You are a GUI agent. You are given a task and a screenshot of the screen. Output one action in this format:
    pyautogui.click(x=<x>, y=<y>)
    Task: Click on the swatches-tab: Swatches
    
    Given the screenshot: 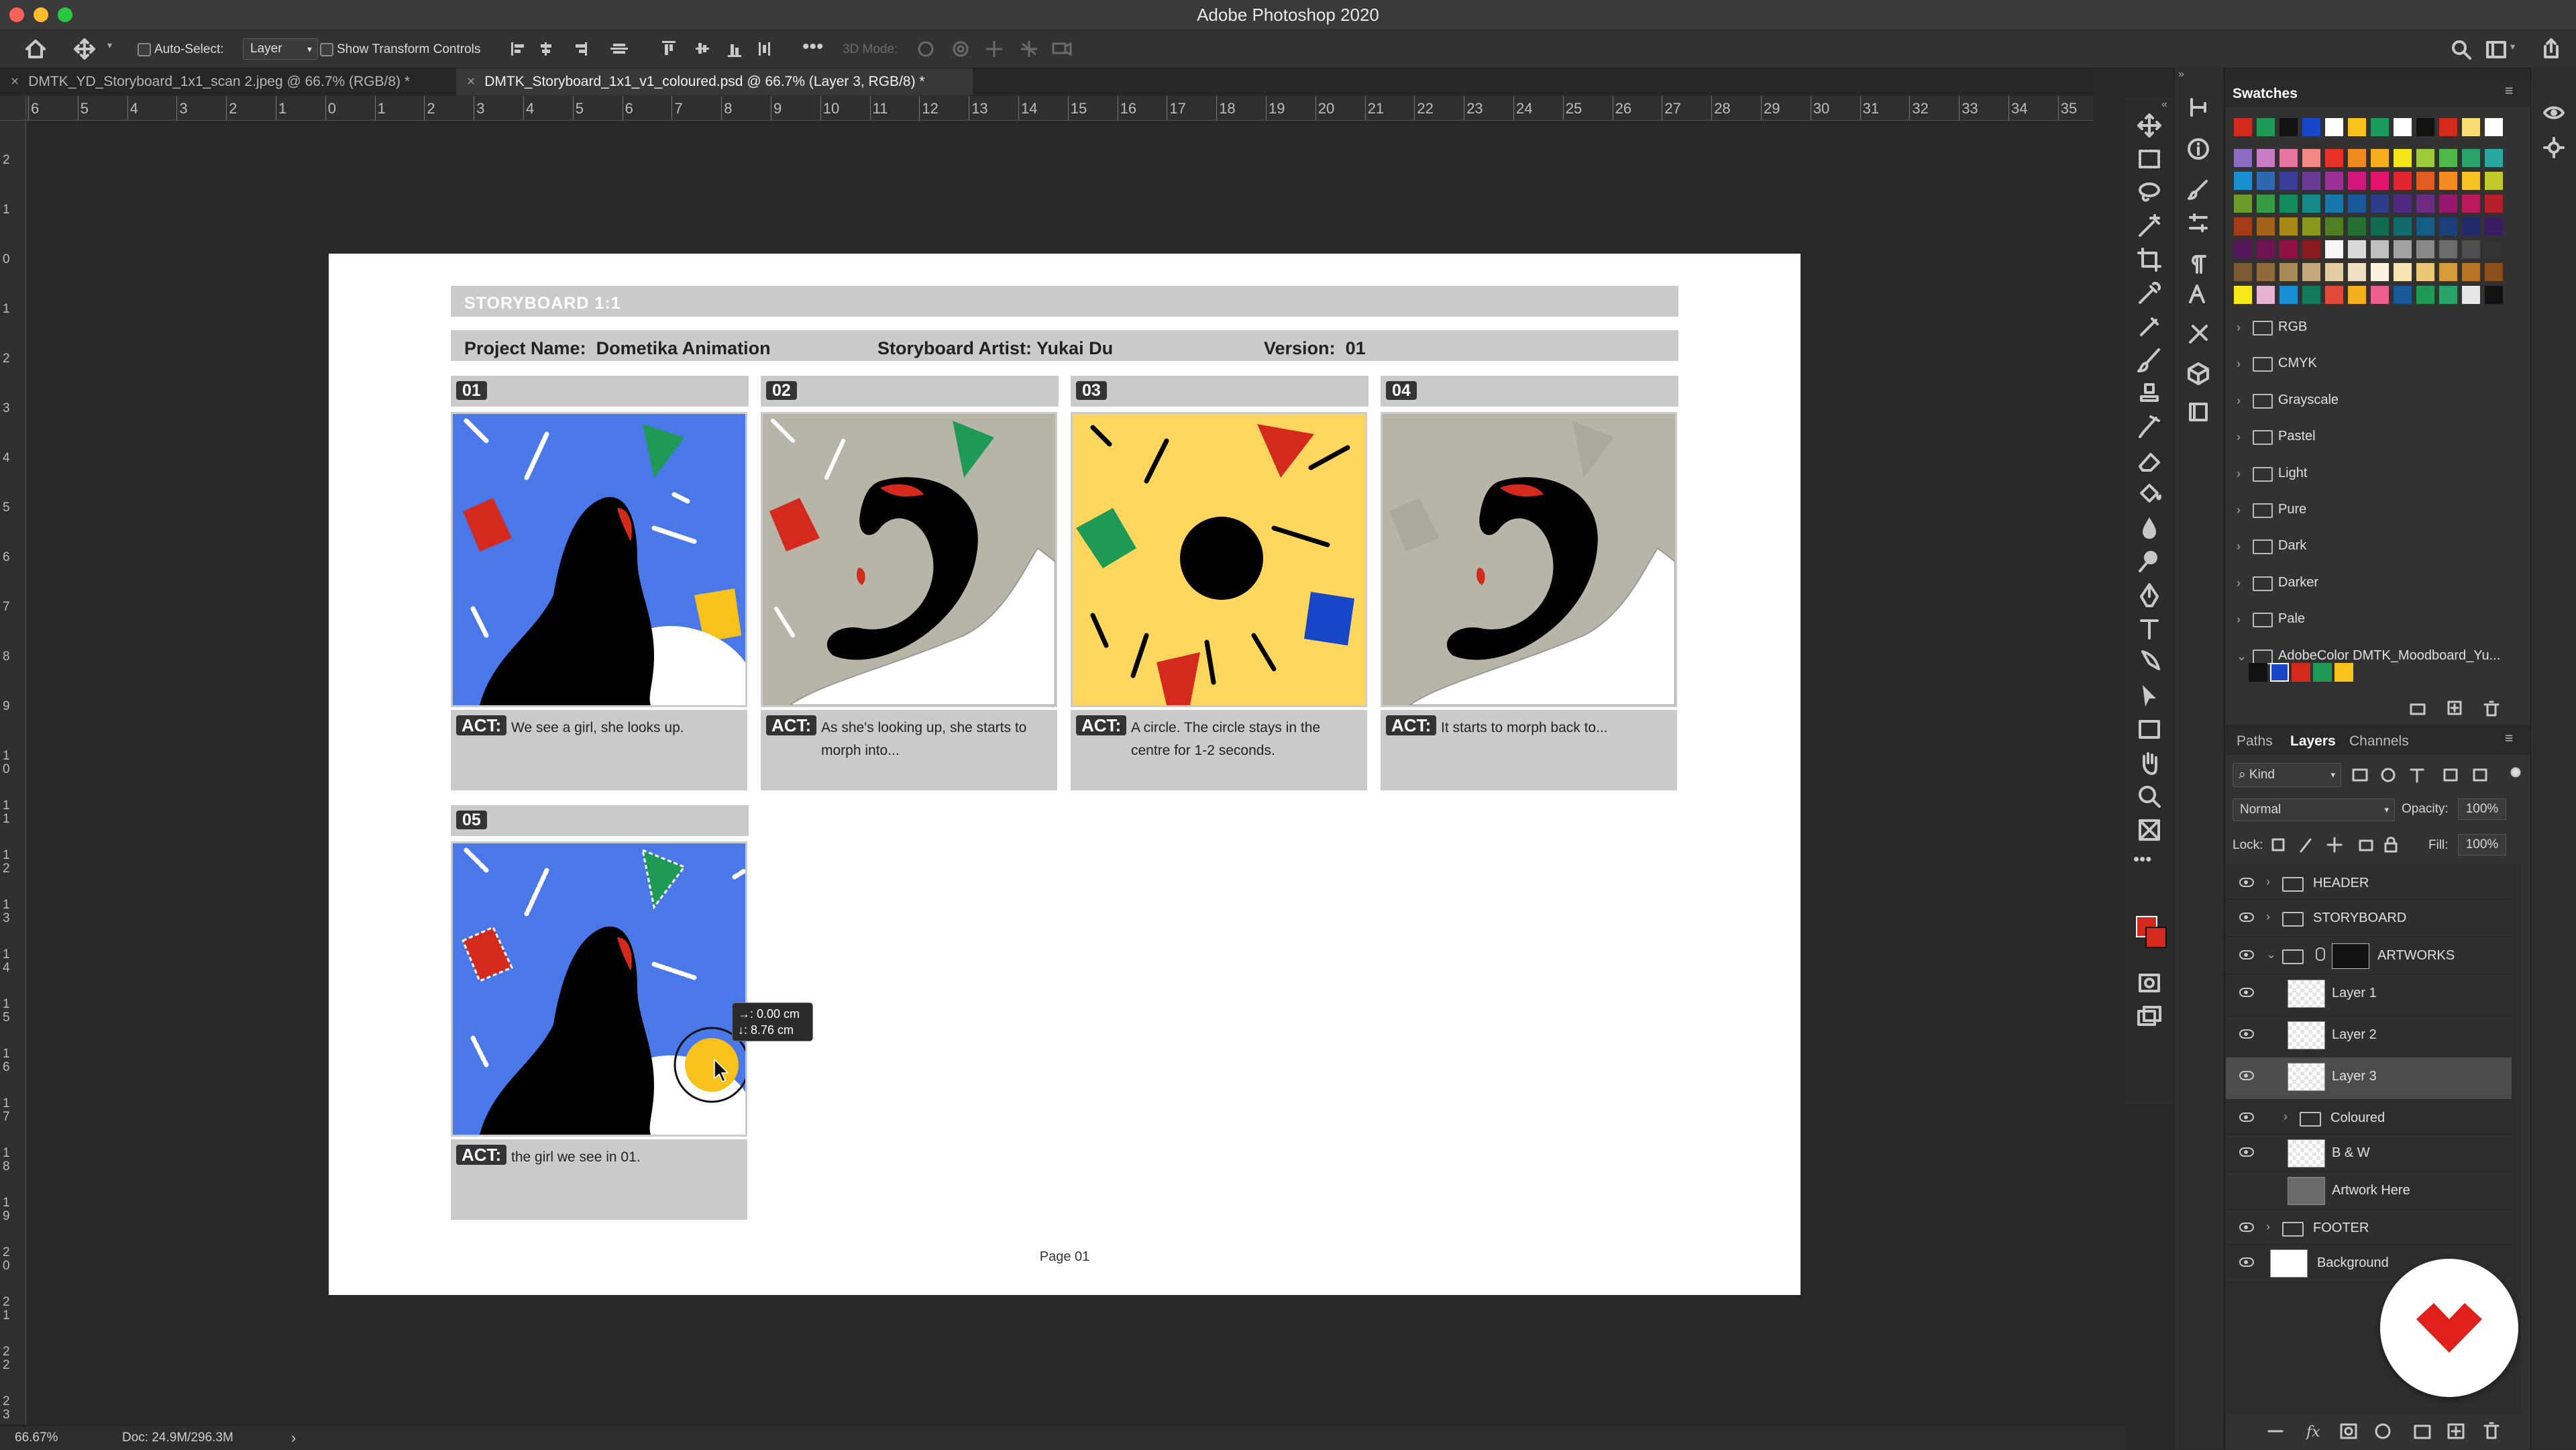 What is the action you would take?
    pyautogui.click(x=2265, y=94)
    